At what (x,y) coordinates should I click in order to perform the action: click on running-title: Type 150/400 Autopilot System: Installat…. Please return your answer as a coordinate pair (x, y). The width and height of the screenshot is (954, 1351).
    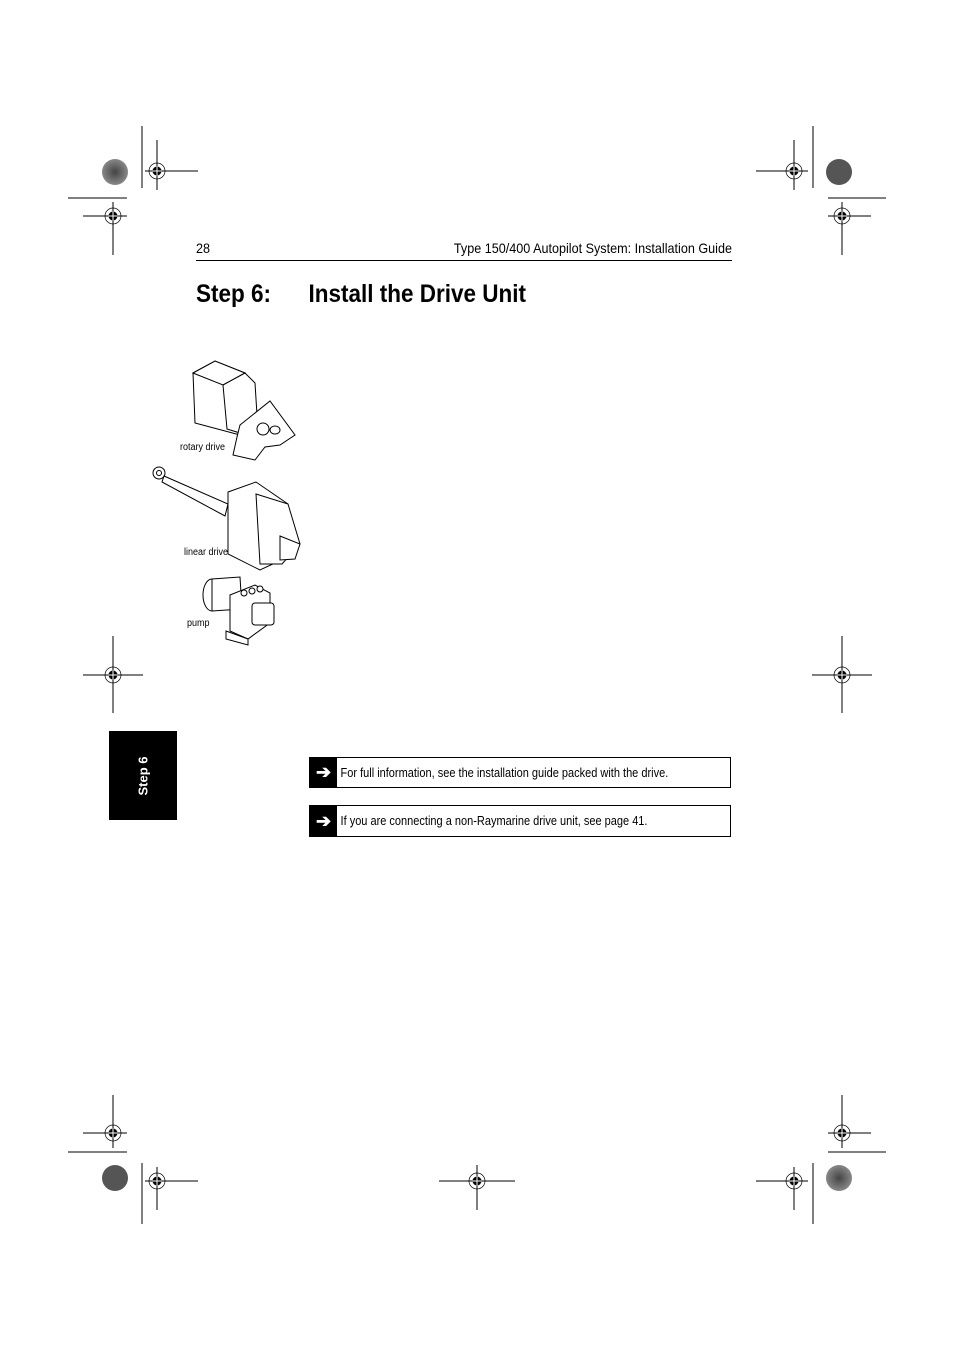
    Looking at the image, I should click on (592, 248).